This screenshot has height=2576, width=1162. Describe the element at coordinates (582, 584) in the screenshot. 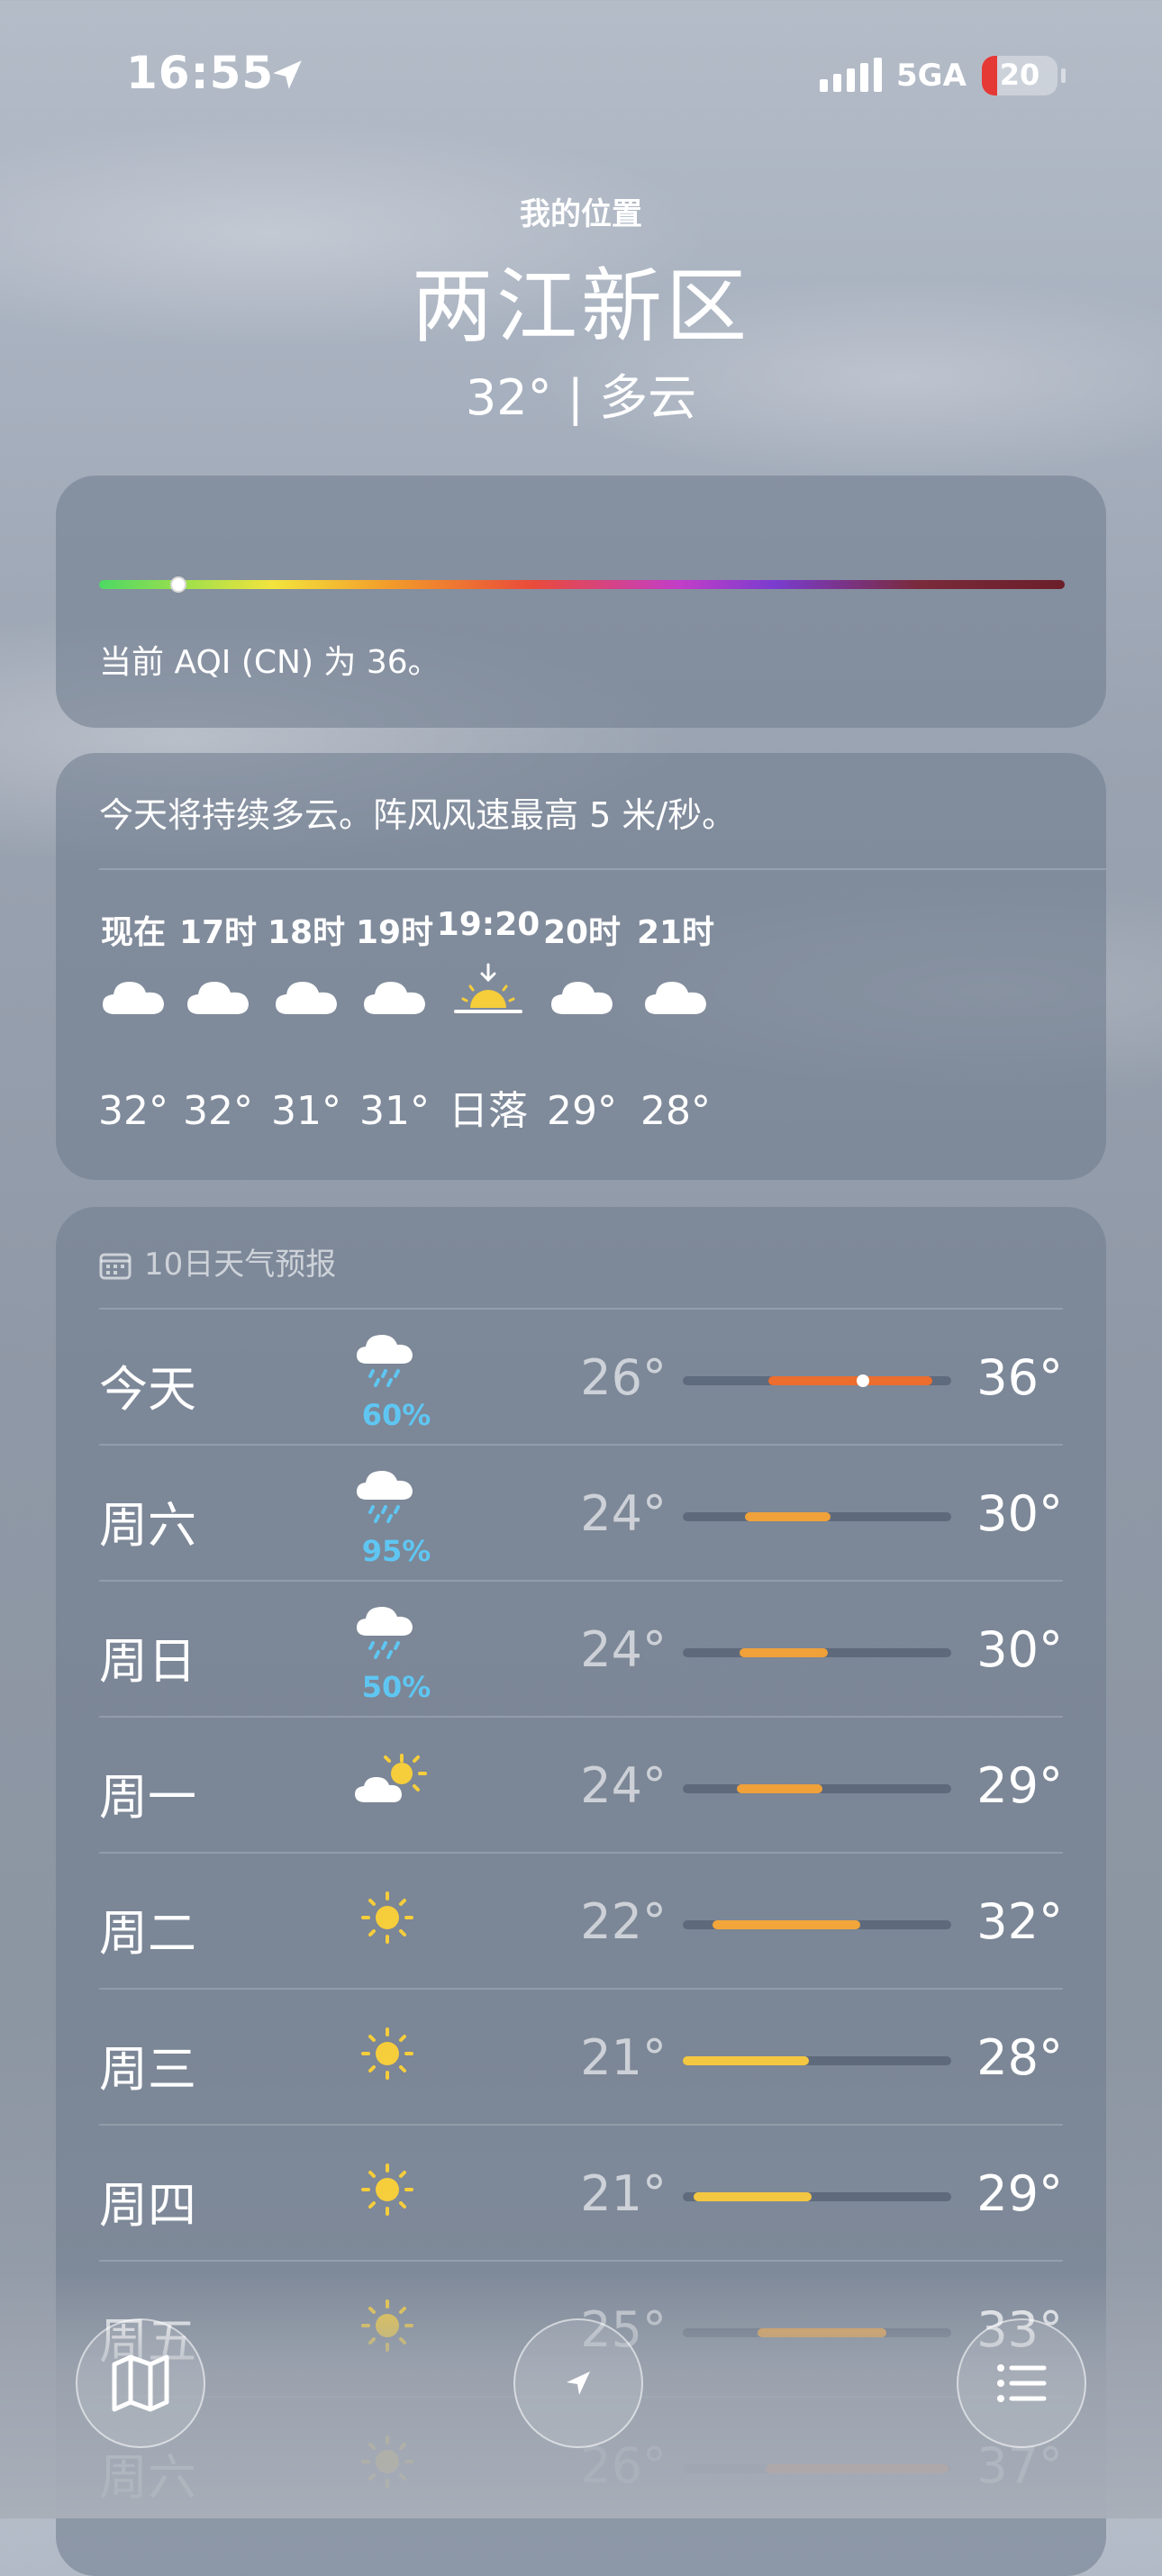

I see `aqi-scale-bar` at that location.